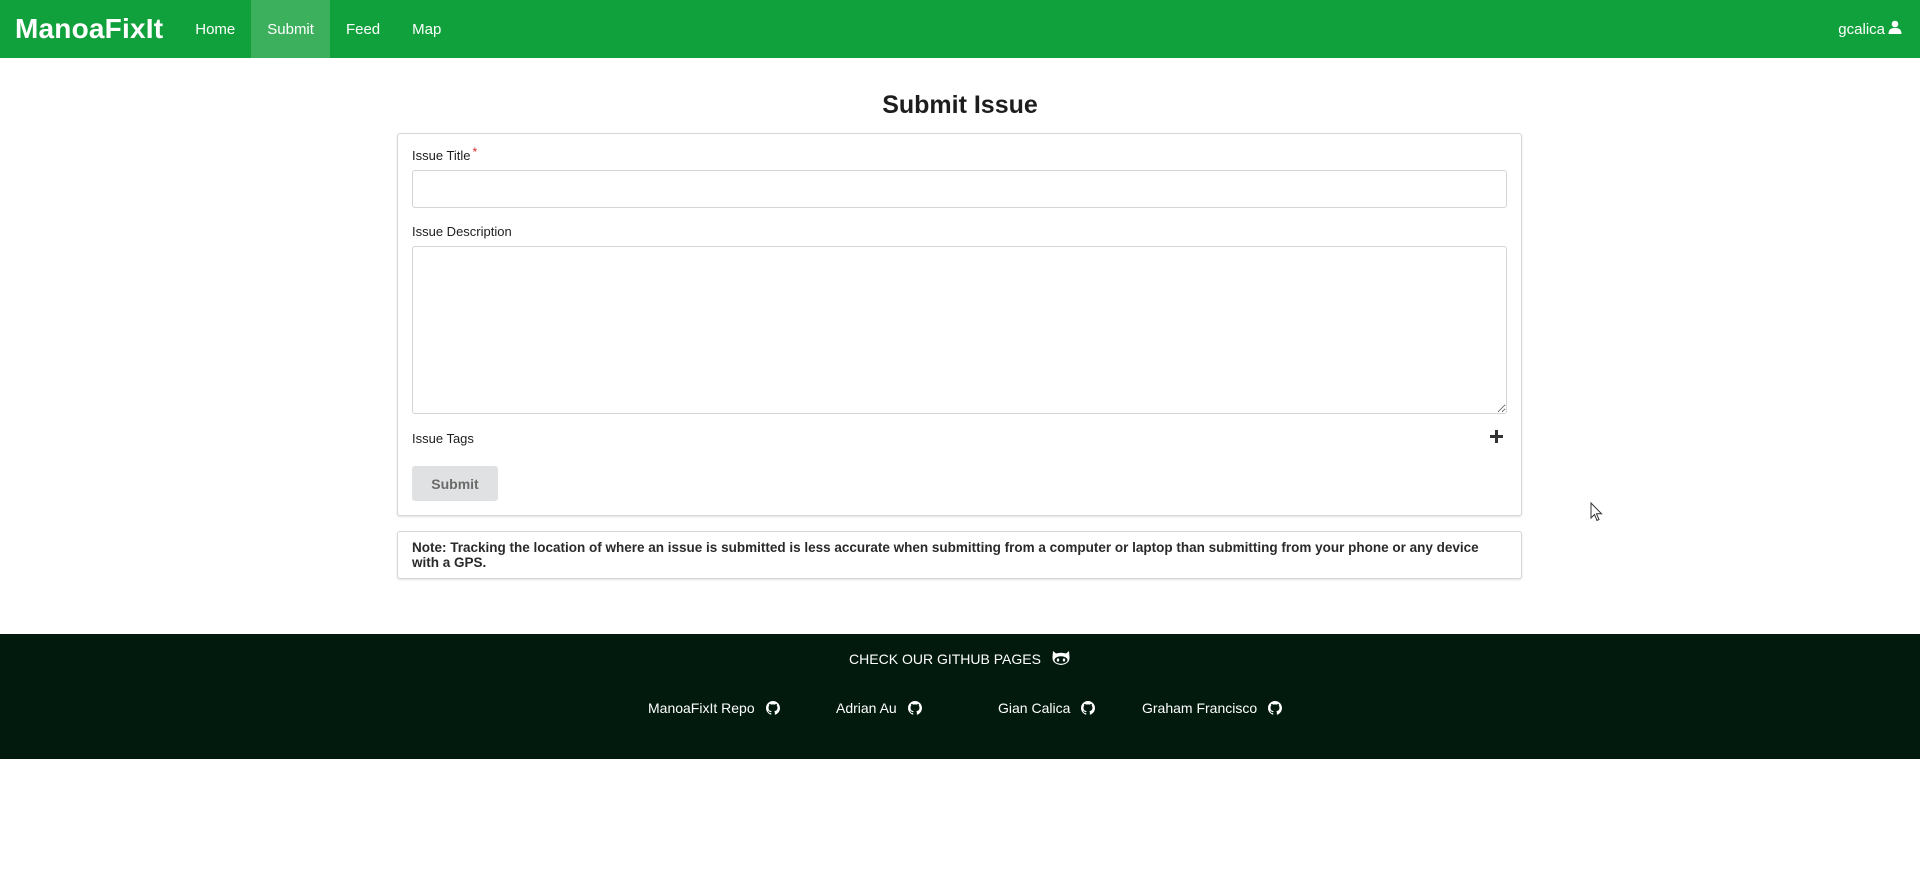  I want to click on issue-tags-label: Issue Tags, so click(443, 438).